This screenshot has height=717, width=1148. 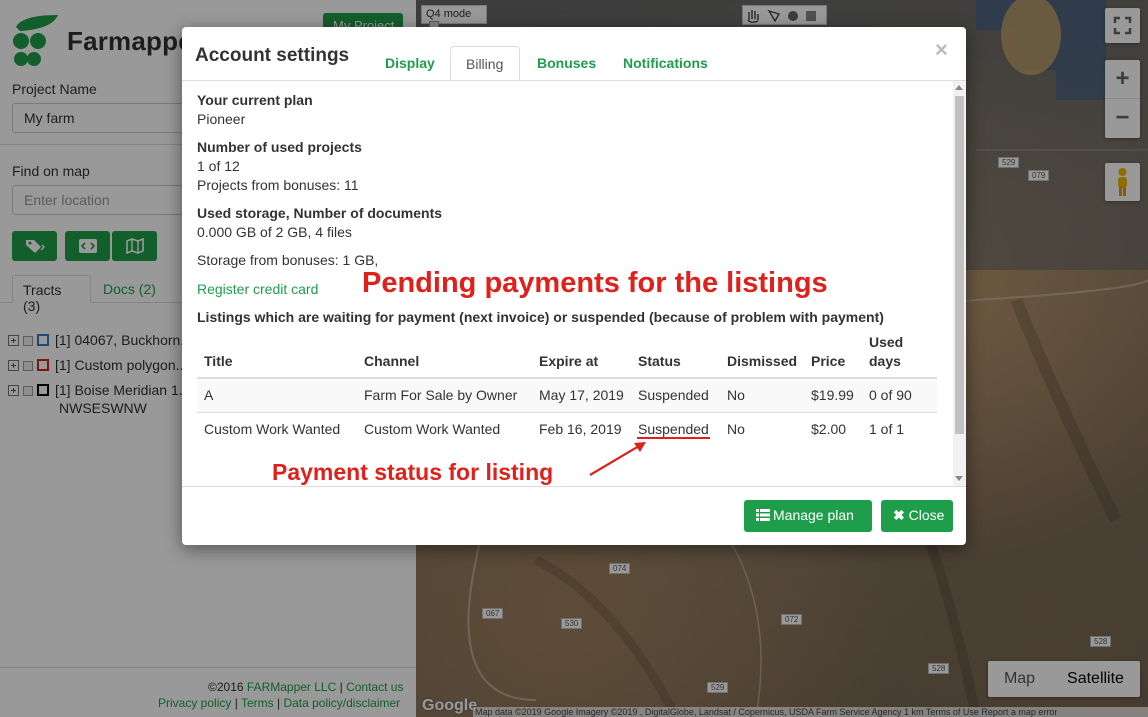 I want to click on current-plan-value: Pioneer, so click(x=221, y=119).